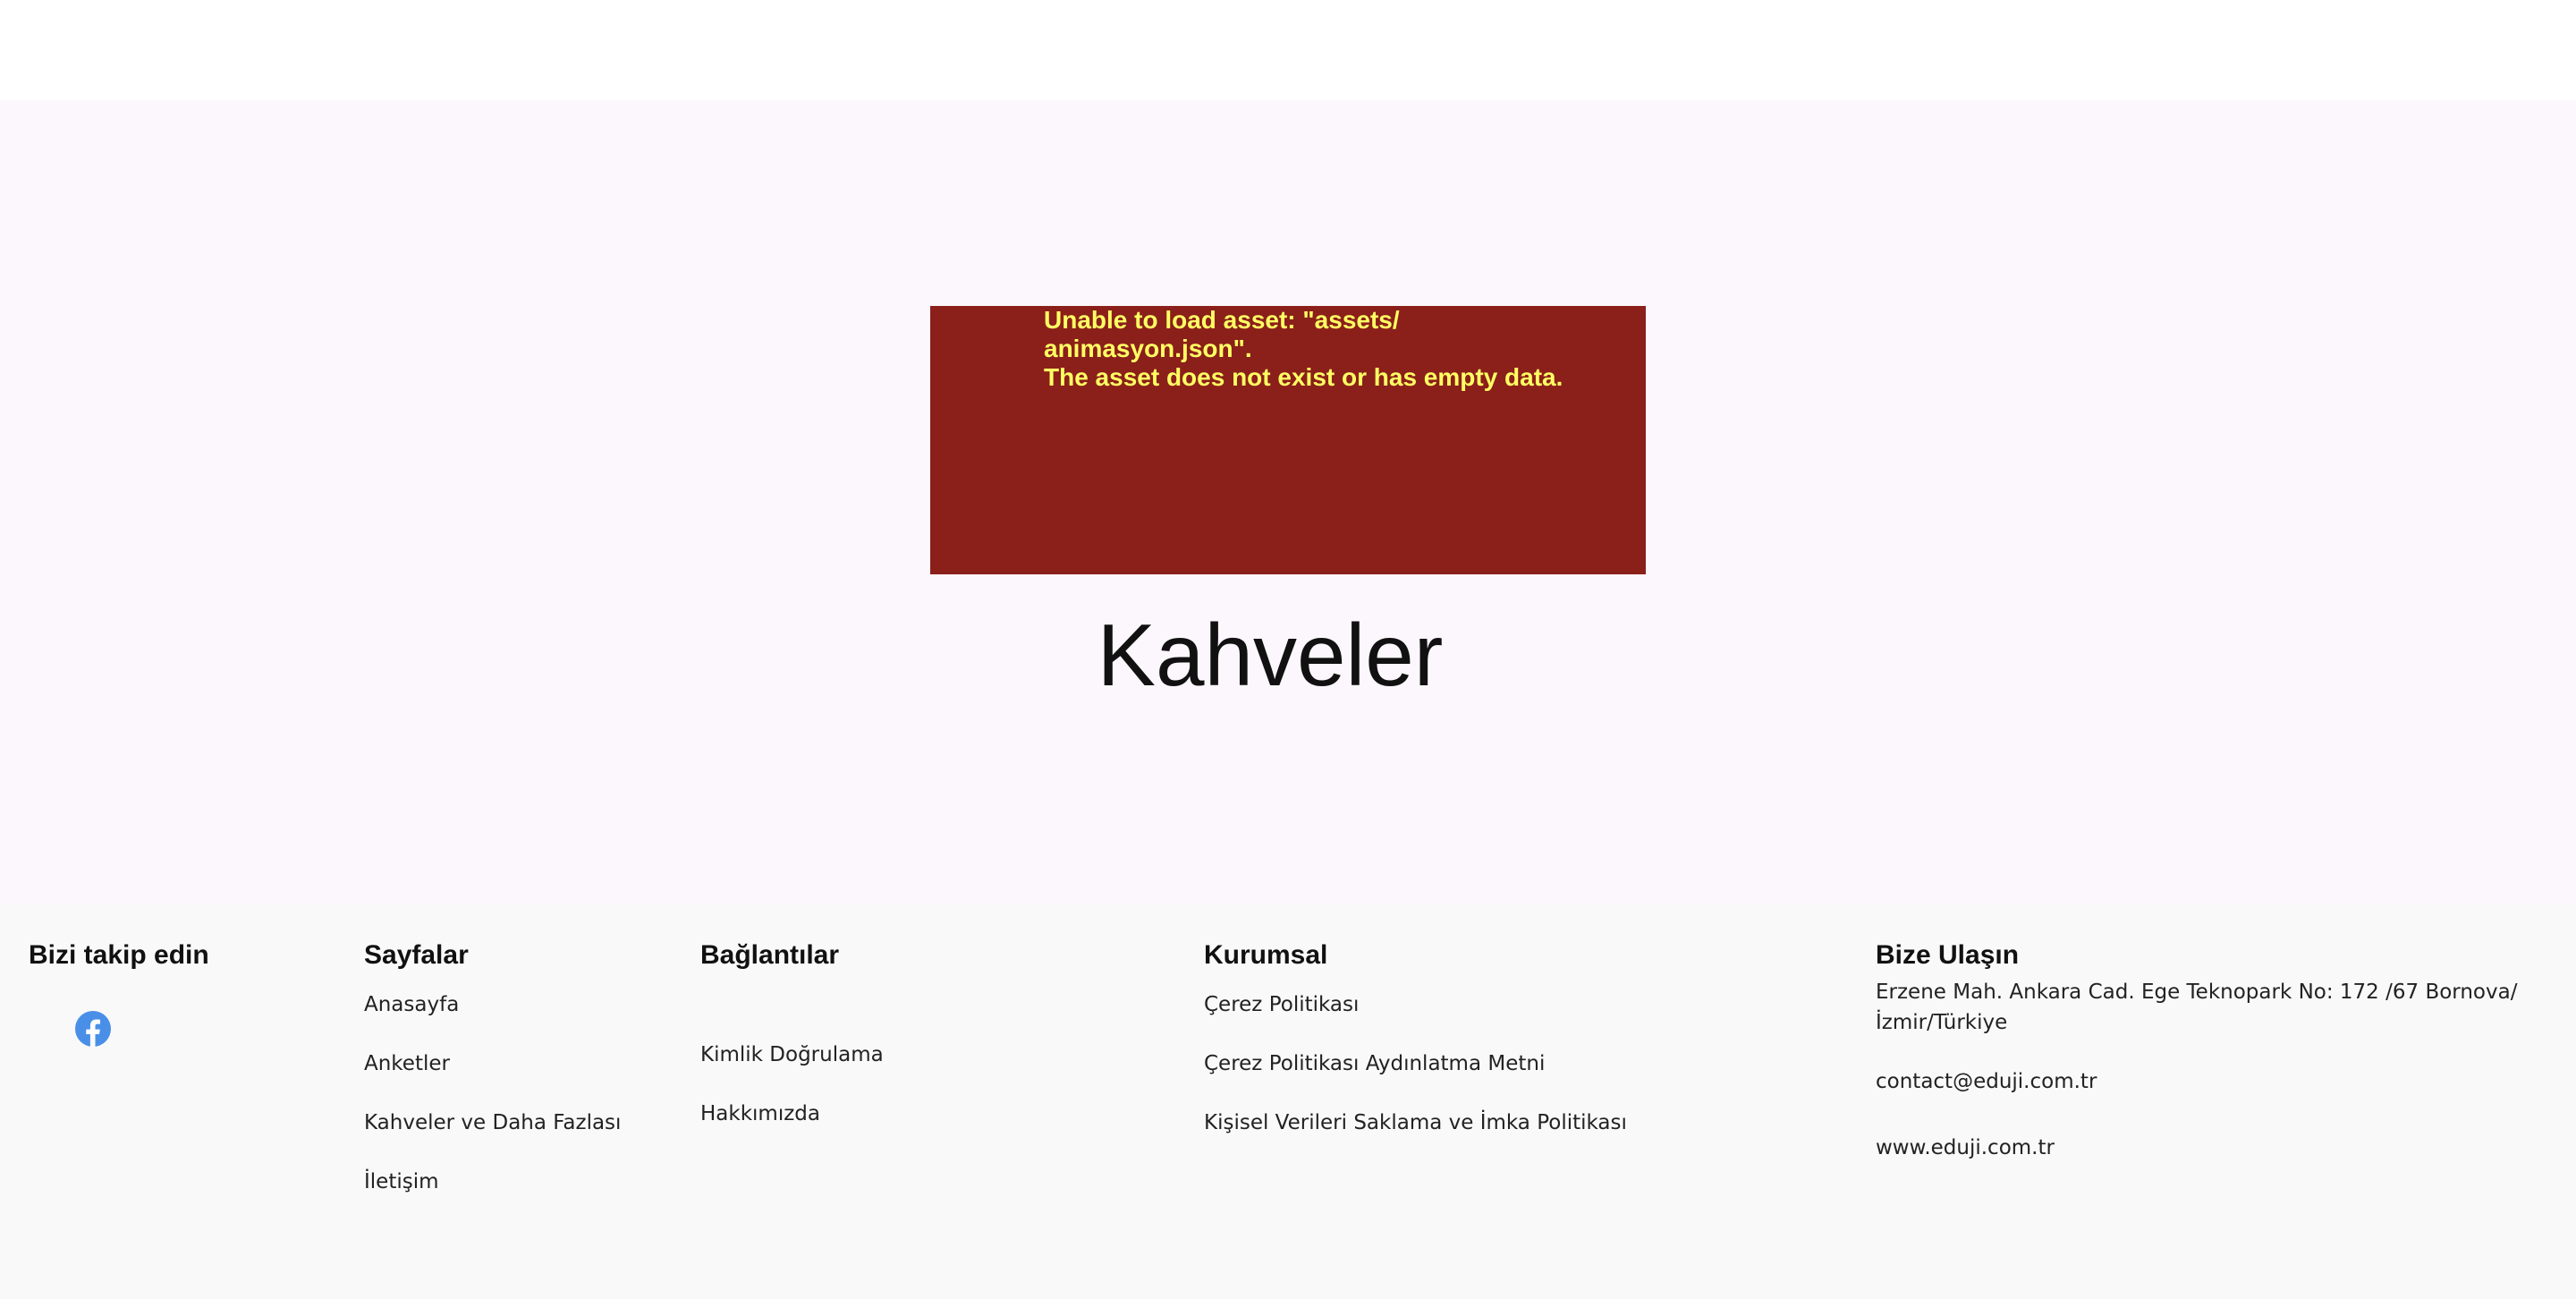 This screenshot has width=2576, height=1299. What do you see at coordinates (492, 1122) in the screenshot?
I see `footer-link-coffees: Kahveler ve Daha Fazlası` at bounding box center [492, 1122].